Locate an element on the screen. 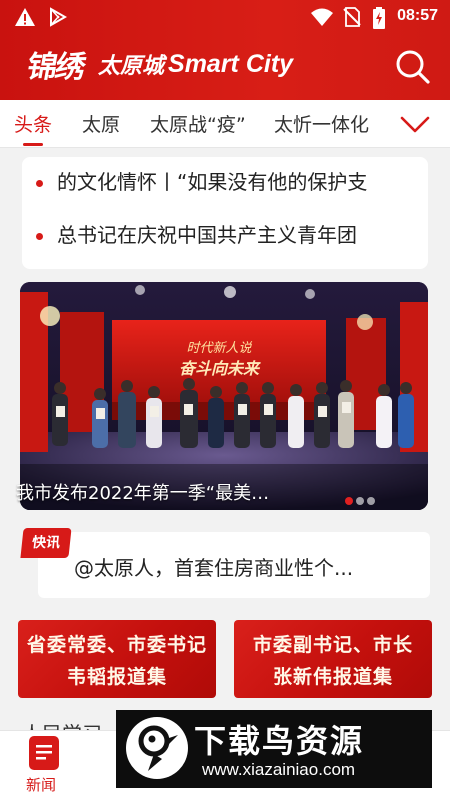  ticker-item-text: 总书记在庆祝中国共产主义青年团 is located at coordinates (207, 235).